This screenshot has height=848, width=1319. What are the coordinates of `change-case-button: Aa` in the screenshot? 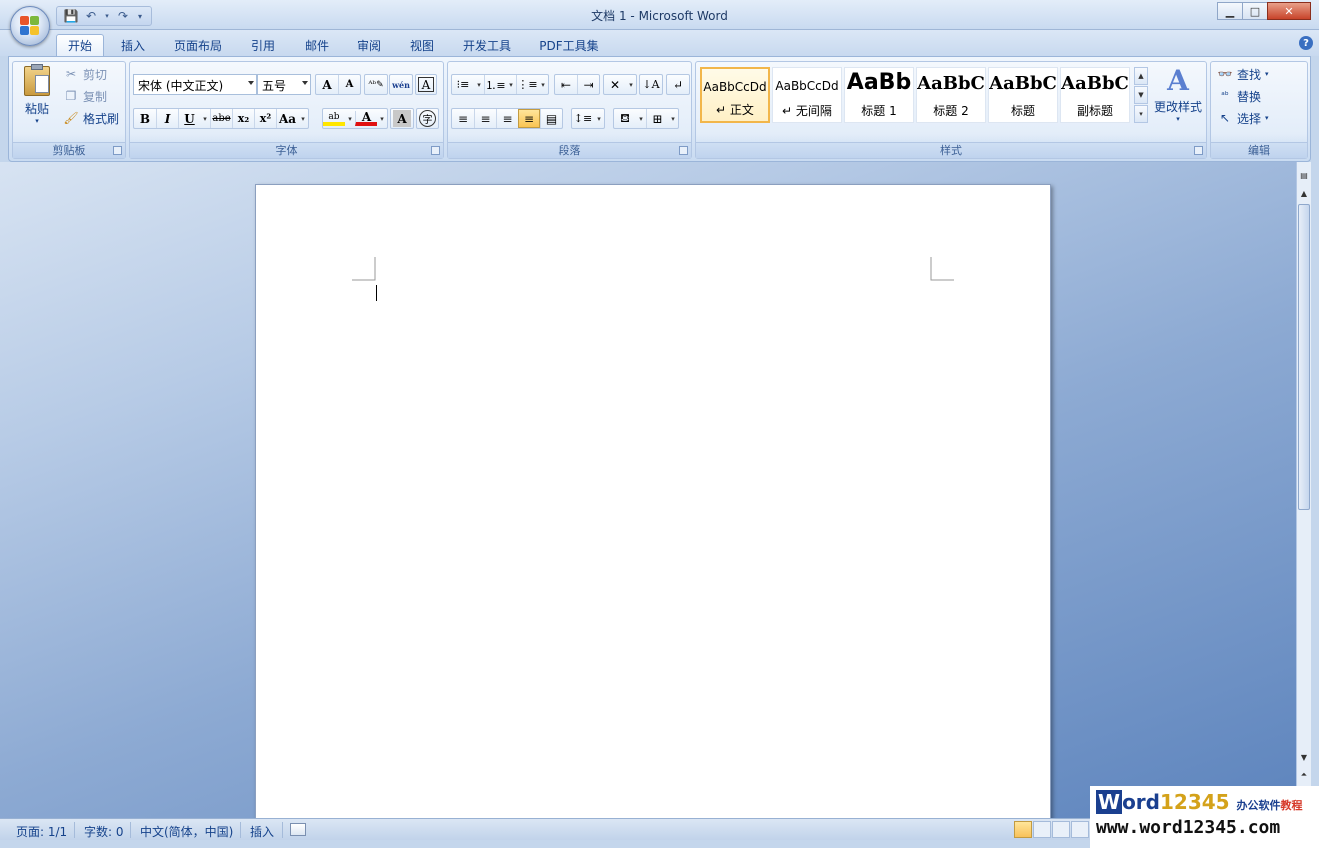 It's located at (287, 118).